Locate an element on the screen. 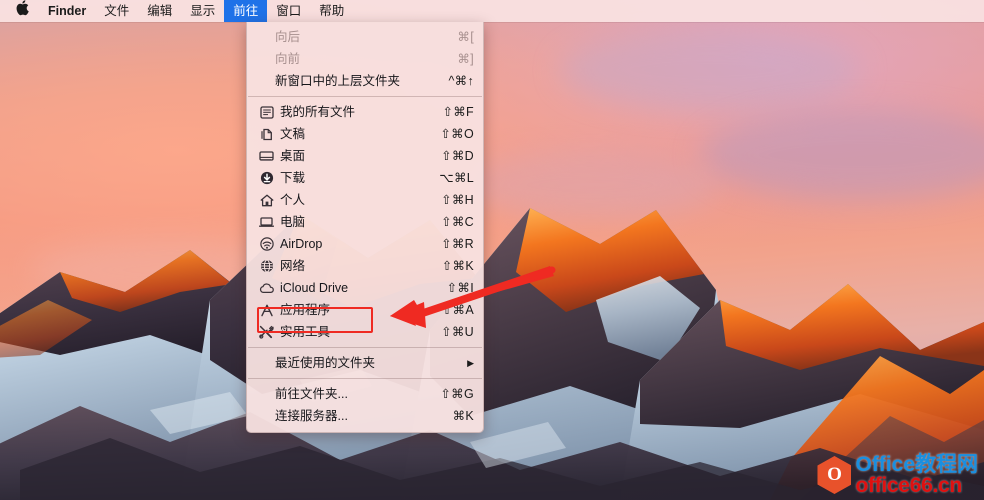 This screenshot has width=984, height=500. office-logo-icon: O is located at coordinates (834, 475).